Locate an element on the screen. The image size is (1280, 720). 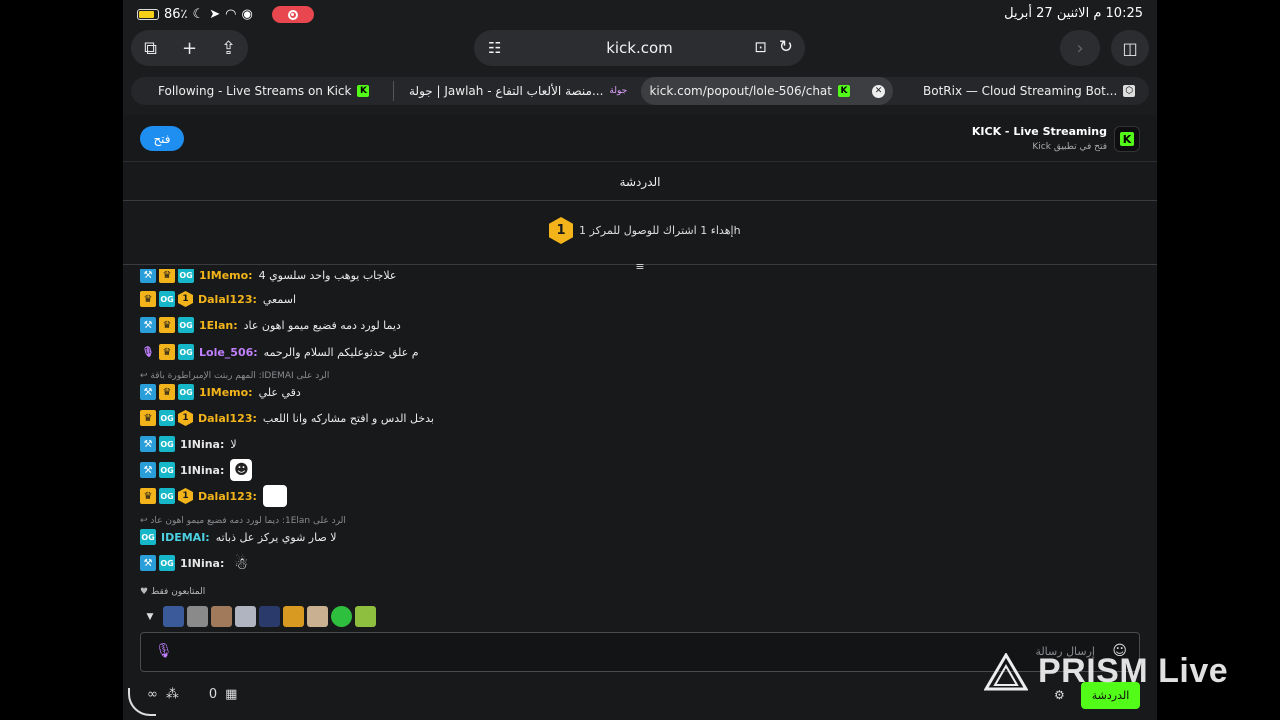
status-bar: 86٪ ☾ ➤ ◠ ◉ 10:25 م الاثنين 27 أبريل is located at coordinates (640, 15).